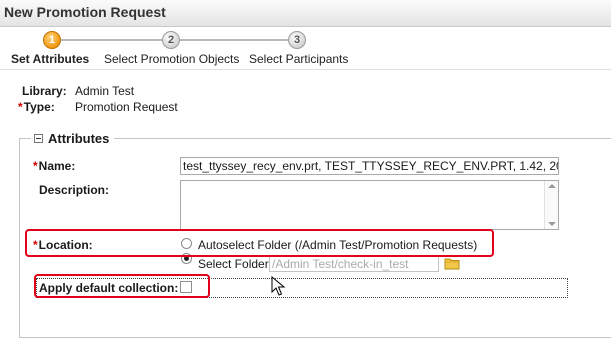 The image size is (611, 338). Describe the element at coordinates (85, 12) in the screenshot. I see `dialog-title: New Promotion Request` at that location.